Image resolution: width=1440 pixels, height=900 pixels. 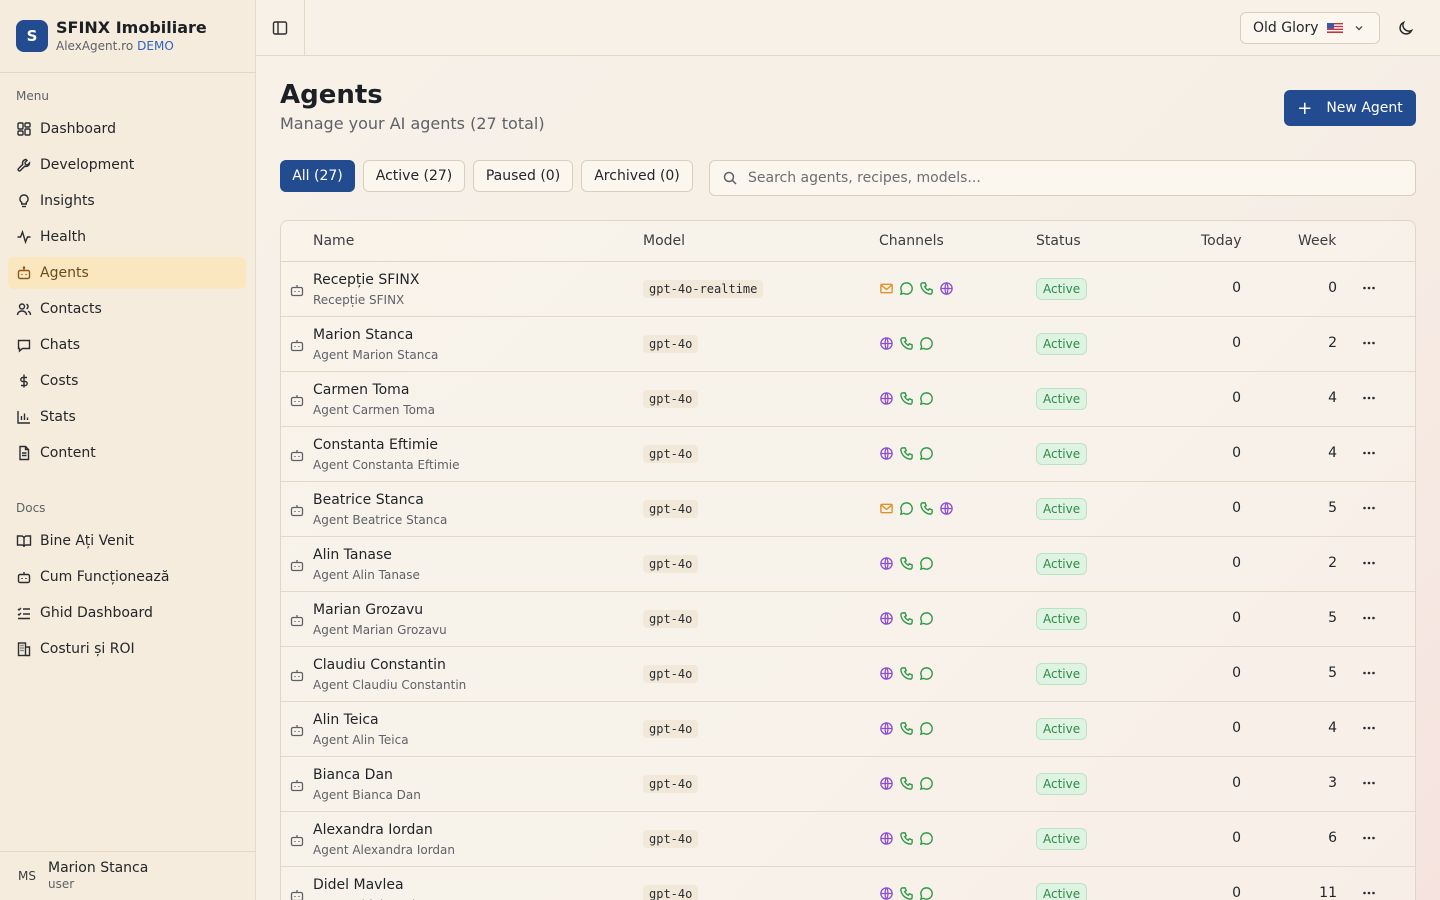 What do you see at coordinates (353, 775) in the screenshot?
I see `agent-name: Bianca Dan` at bounding box center [353, 775].